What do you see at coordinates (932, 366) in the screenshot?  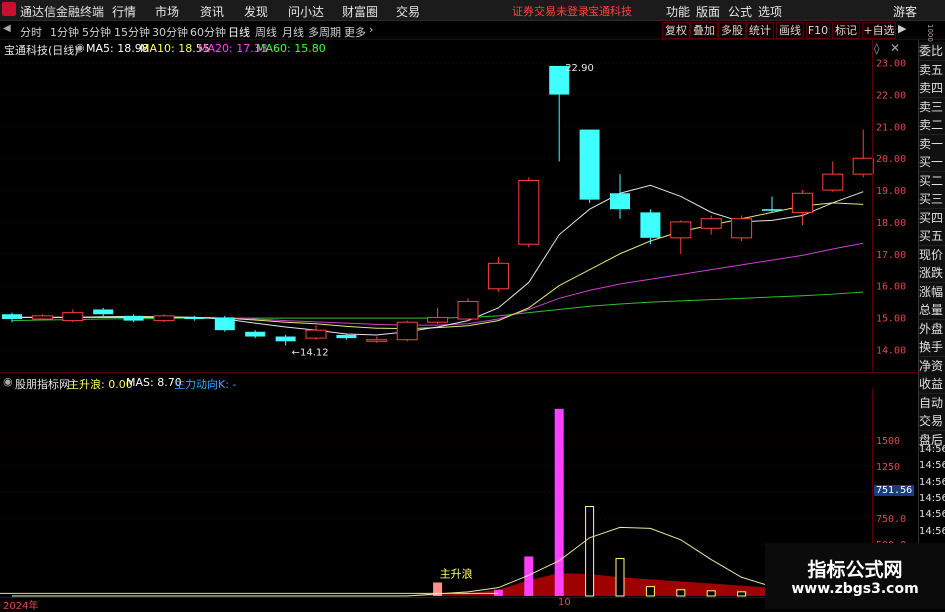 I see `side-panel-item: 净资` at bounding box center [932, 366].